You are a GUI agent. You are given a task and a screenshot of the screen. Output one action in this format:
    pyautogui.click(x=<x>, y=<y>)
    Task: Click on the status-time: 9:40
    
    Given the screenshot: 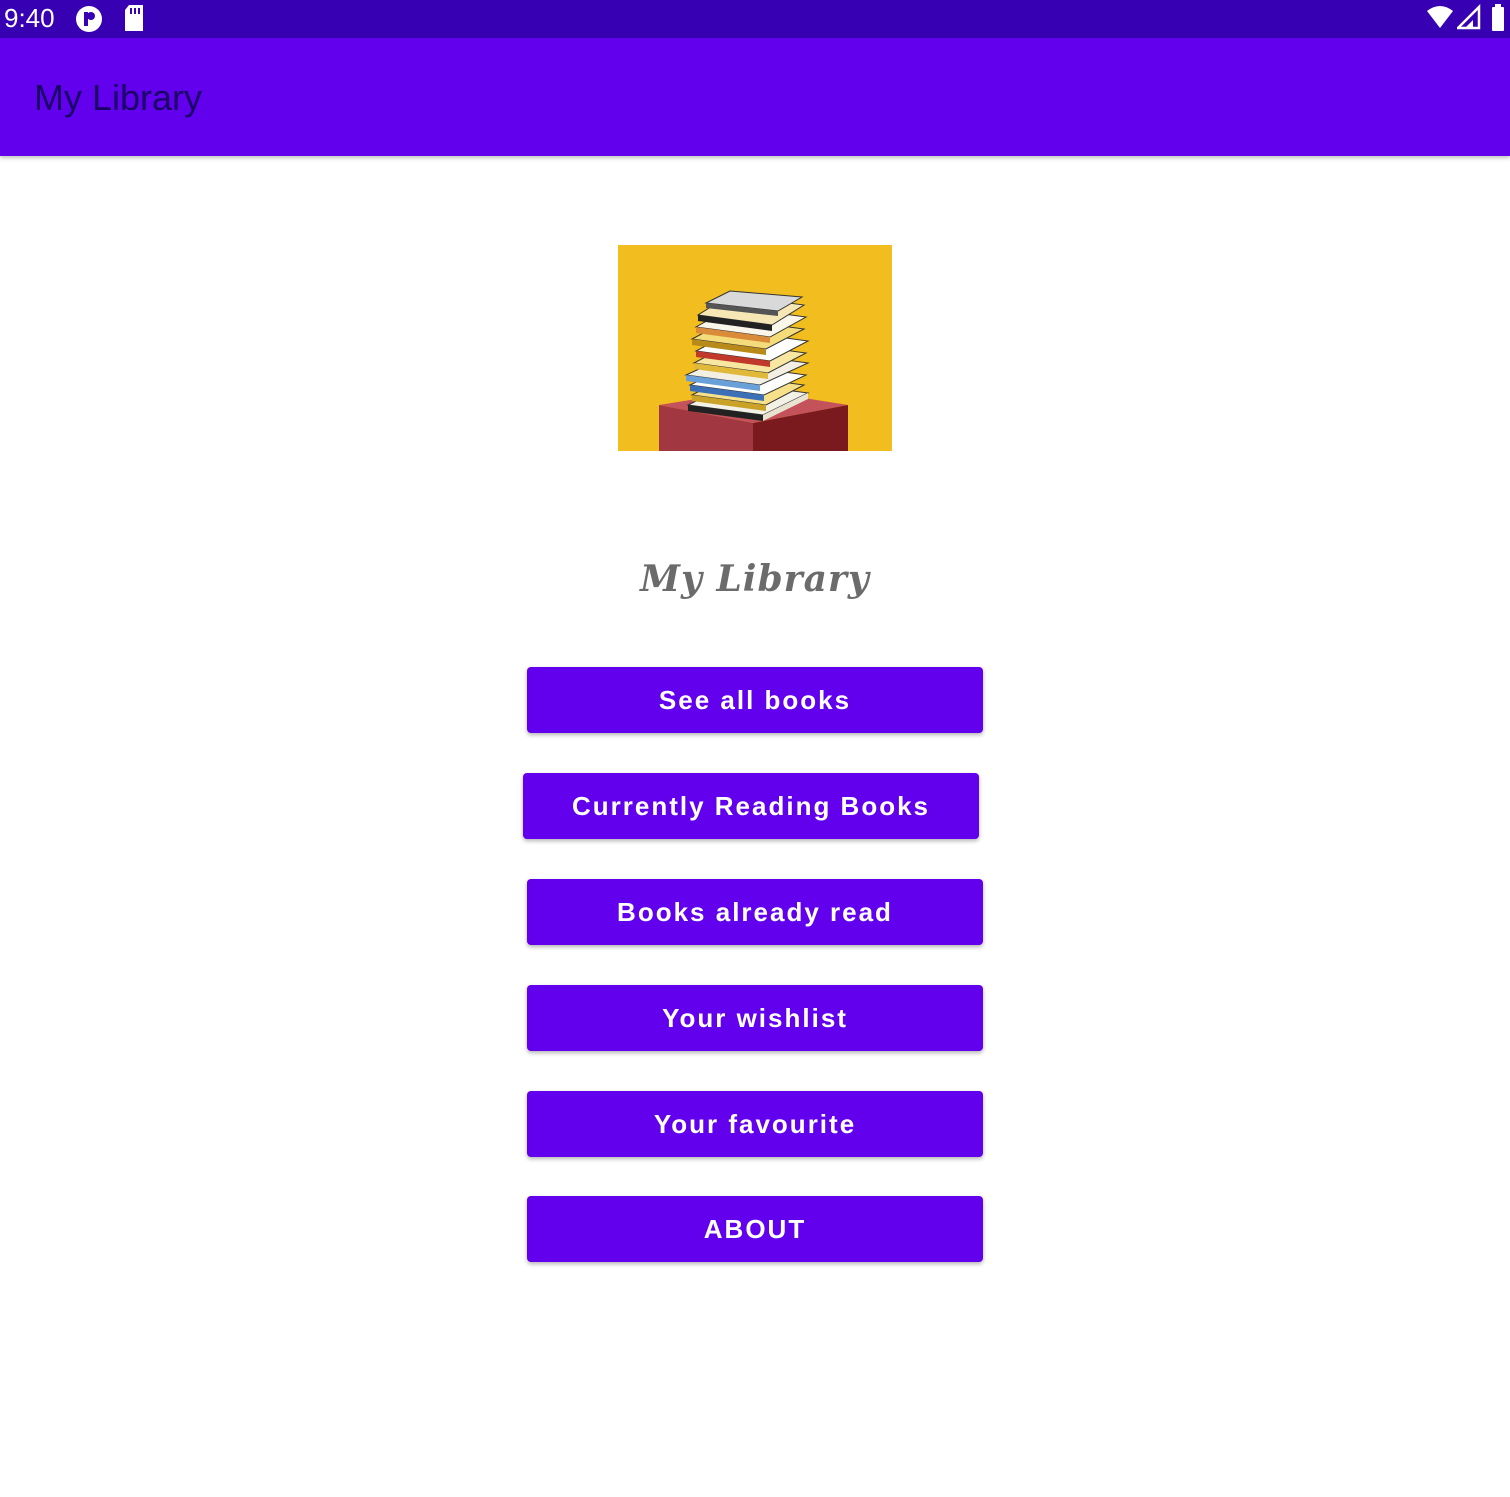 What is the action you would take?
    pyautogui.click(x=29, y=18)
    